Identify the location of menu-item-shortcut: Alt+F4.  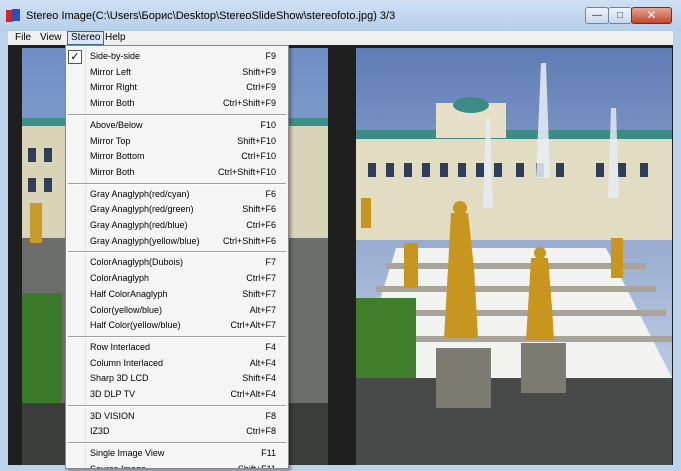
(262, 362).